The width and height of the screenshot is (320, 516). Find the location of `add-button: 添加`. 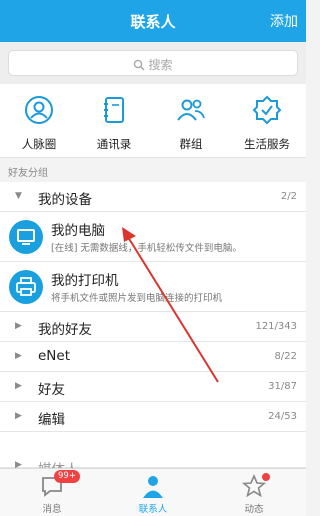

add-button: 添加 is located at coordinates (284, 21).